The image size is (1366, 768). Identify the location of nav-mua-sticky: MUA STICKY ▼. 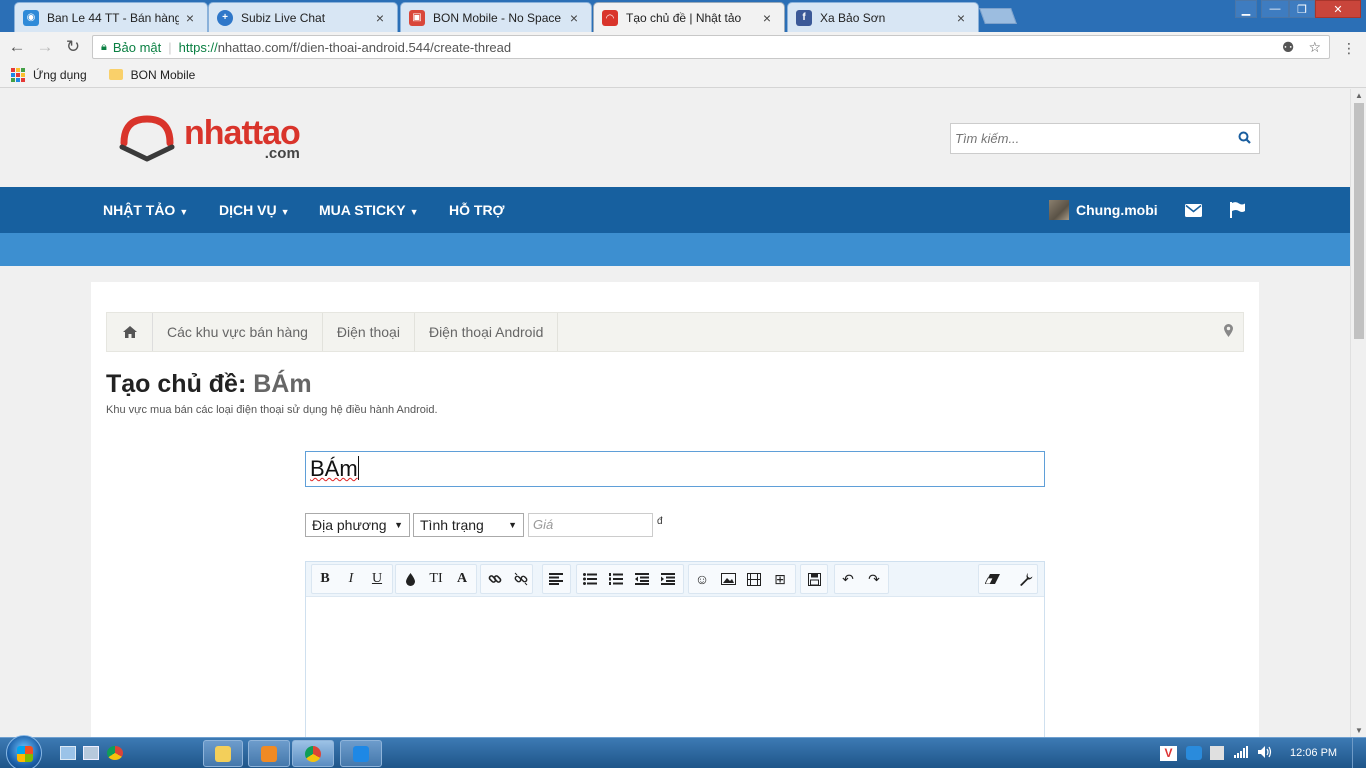
(369, 210).